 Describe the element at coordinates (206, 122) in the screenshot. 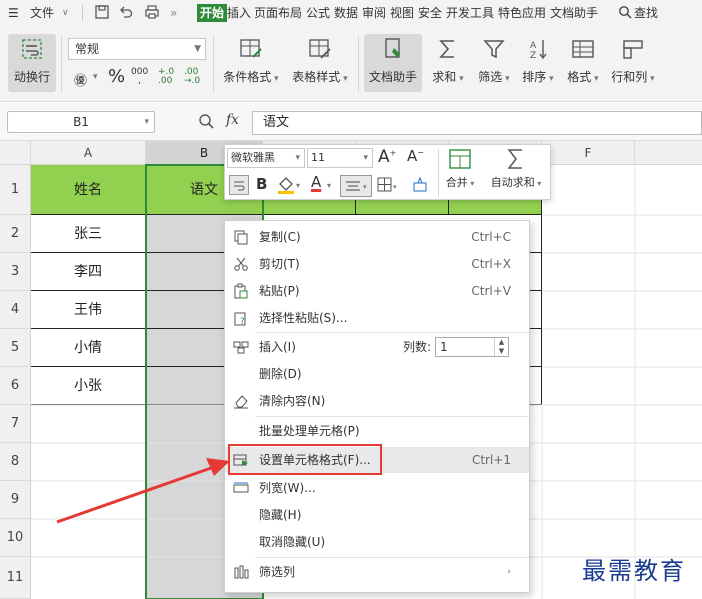

I see `zoom-icon` at that location.